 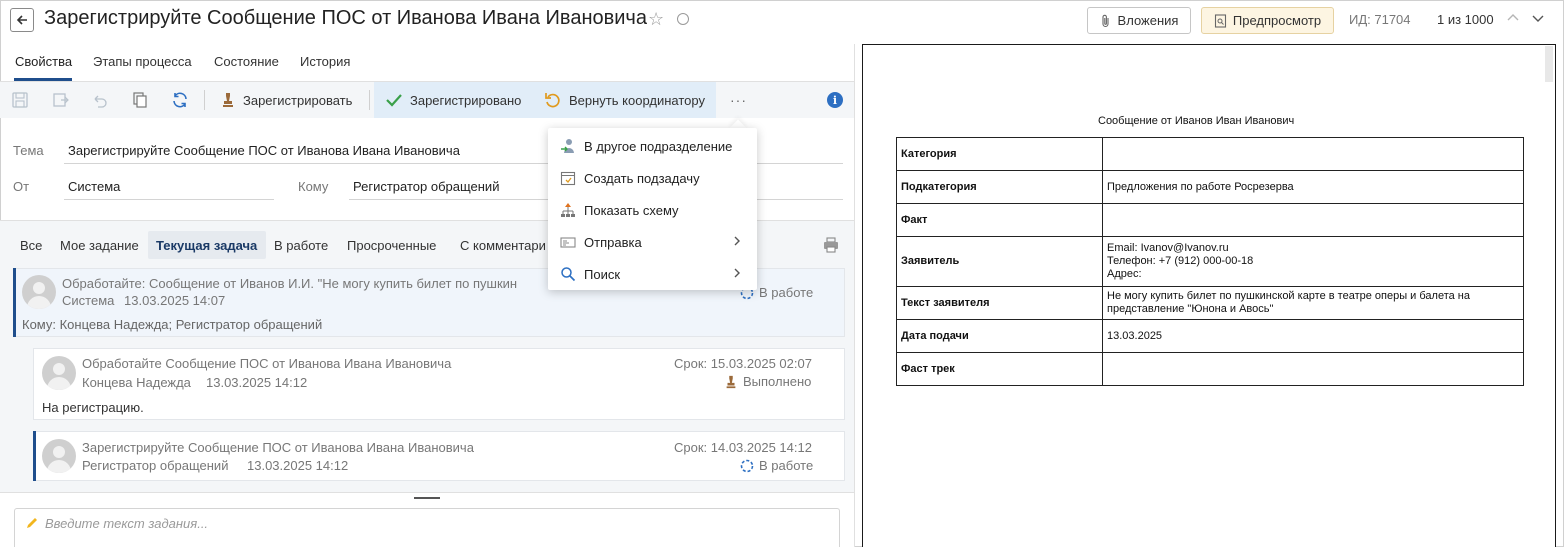 I want to click on tab-history: История, so click(x=325, y=61).